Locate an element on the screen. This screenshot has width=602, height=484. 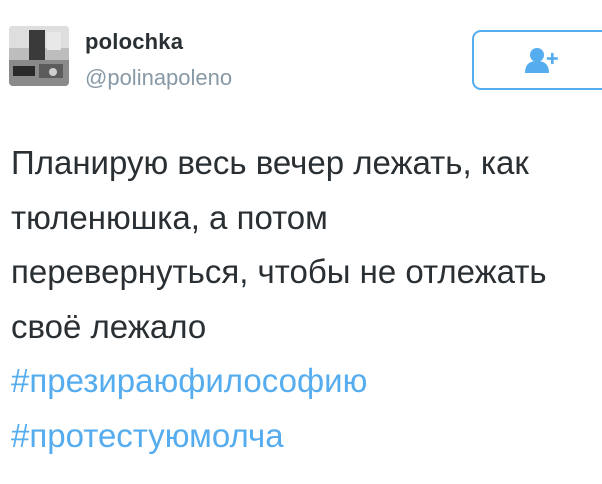
author-avatar is located at coordinates (39, 56).